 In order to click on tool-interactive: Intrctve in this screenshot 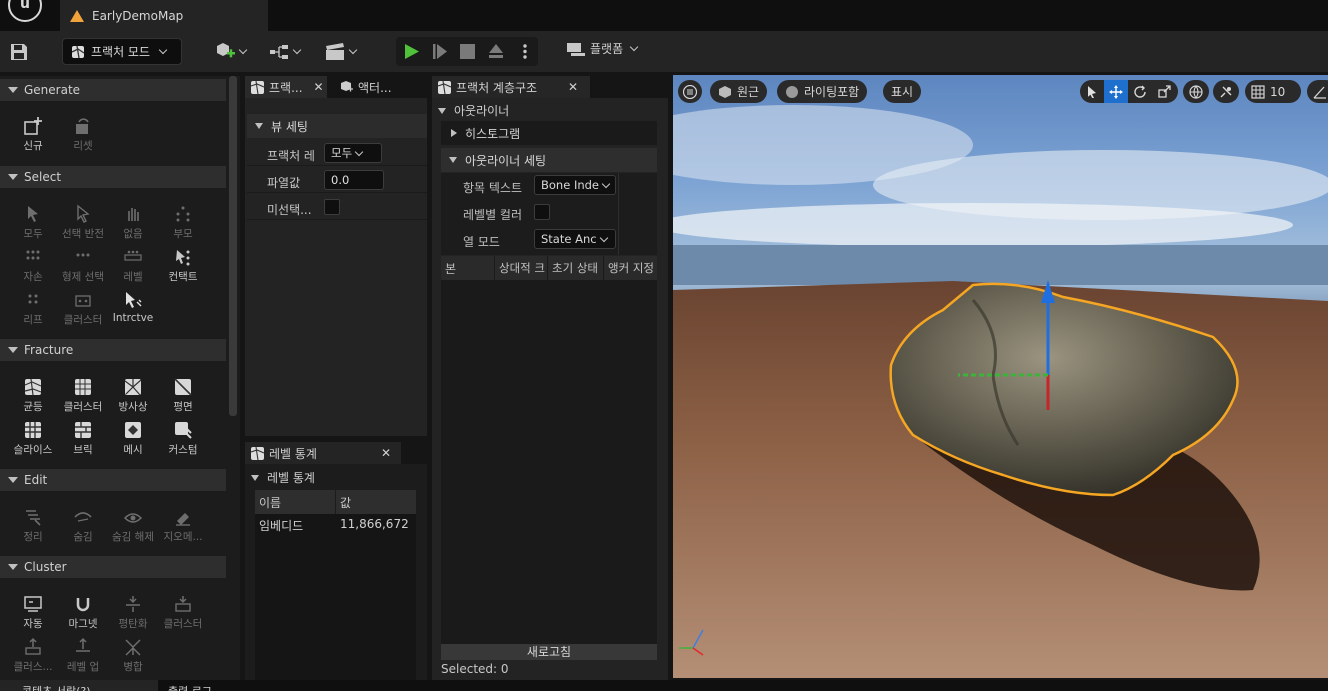, I will do `click(133, 310)`.